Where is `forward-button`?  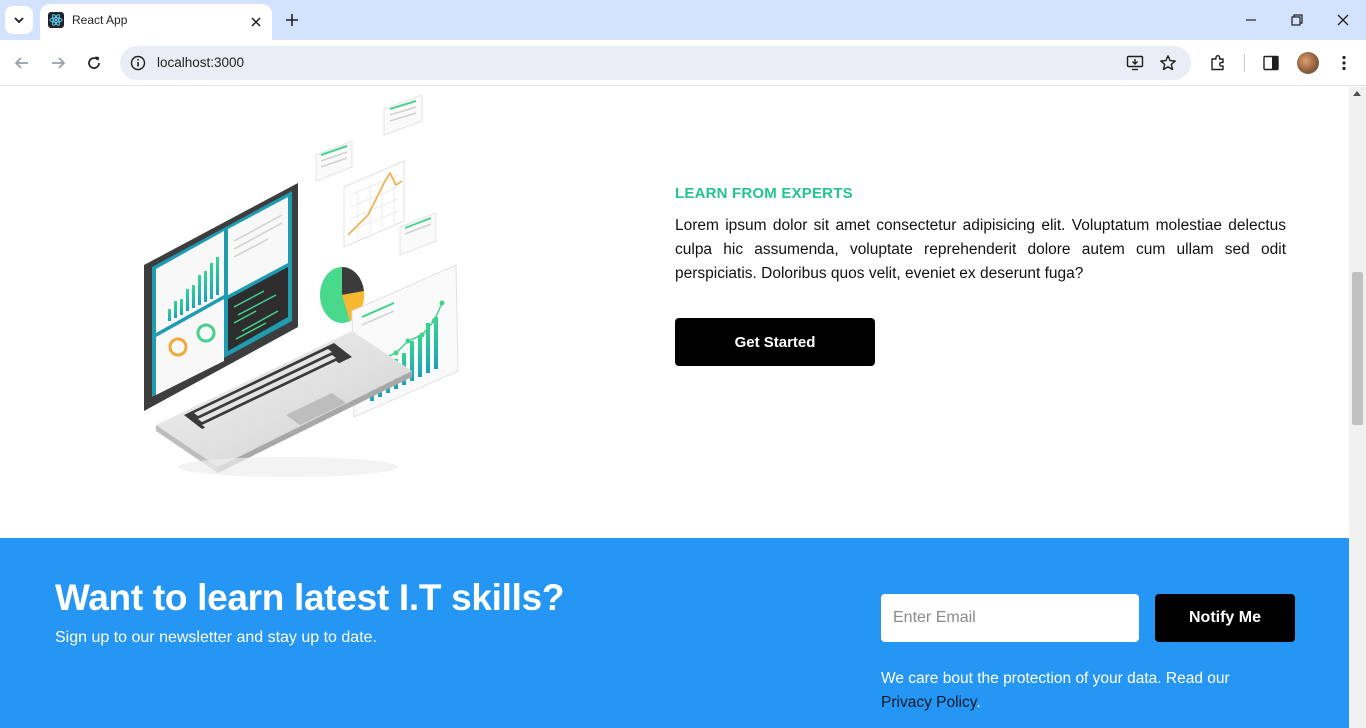
forward-button is located at coordinates (58, 63).